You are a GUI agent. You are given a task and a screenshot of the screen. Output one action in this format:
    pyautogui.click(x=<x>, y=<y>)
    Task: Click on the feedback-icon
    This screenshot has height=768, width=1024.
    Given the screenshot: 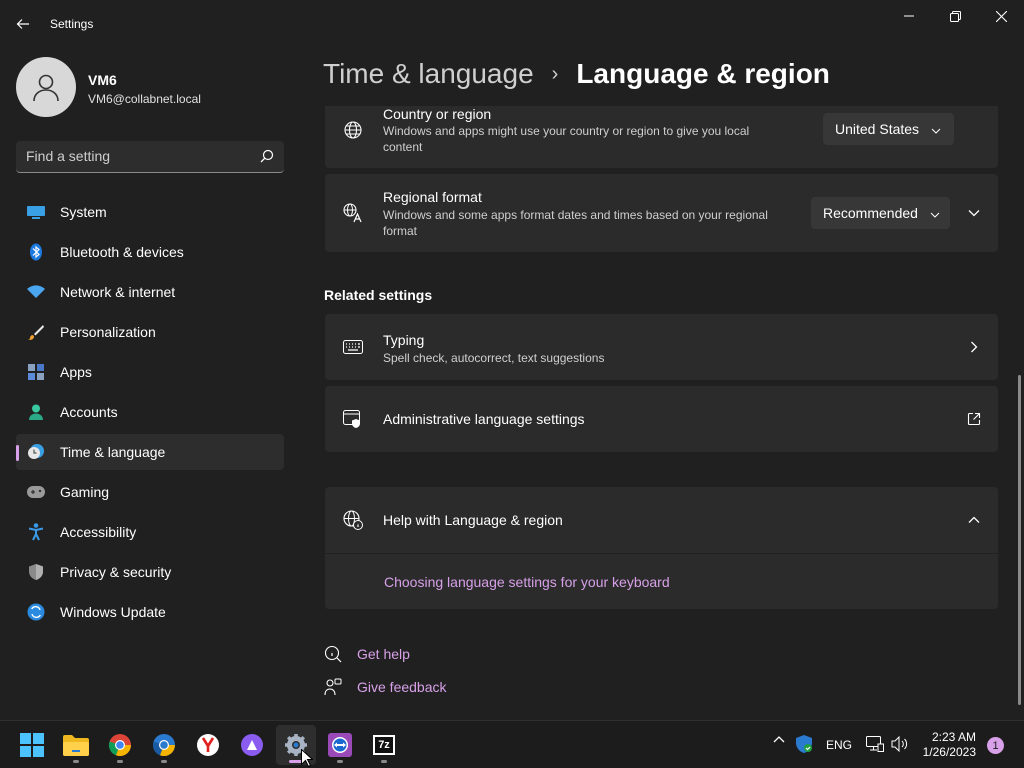 What is the action you would take?
    pyautogui.click(x=333, y=687)
    